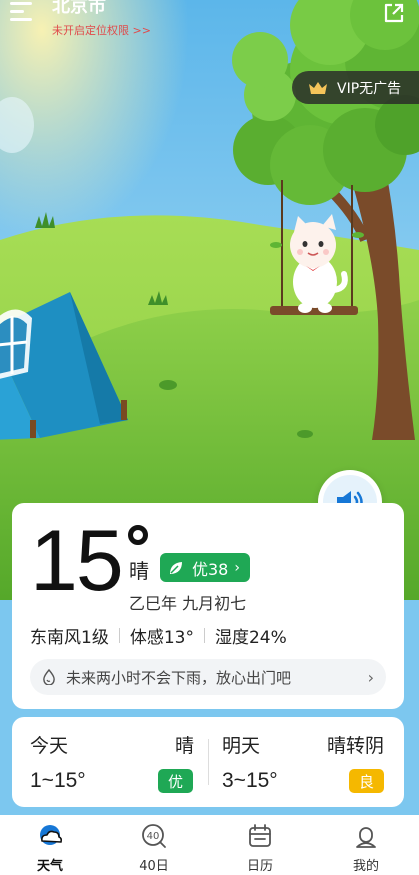  Describe the element at coordinates (175, 781) in the screenshot. I see `forecast-aqi-badge: 优` at that location.